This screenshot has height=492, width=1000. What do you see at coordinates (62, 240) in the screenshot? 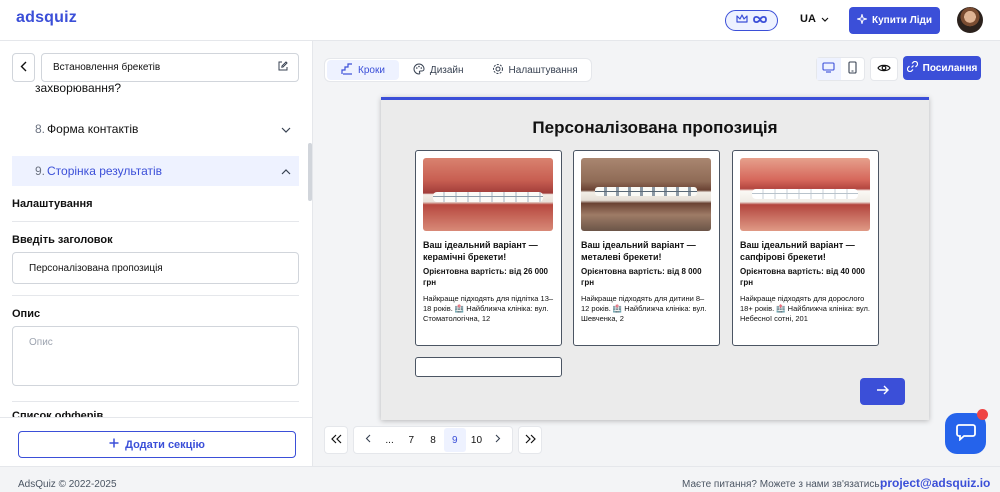
I see `title-field-label: Введіть заголовок` at bounding box center [62, 240].